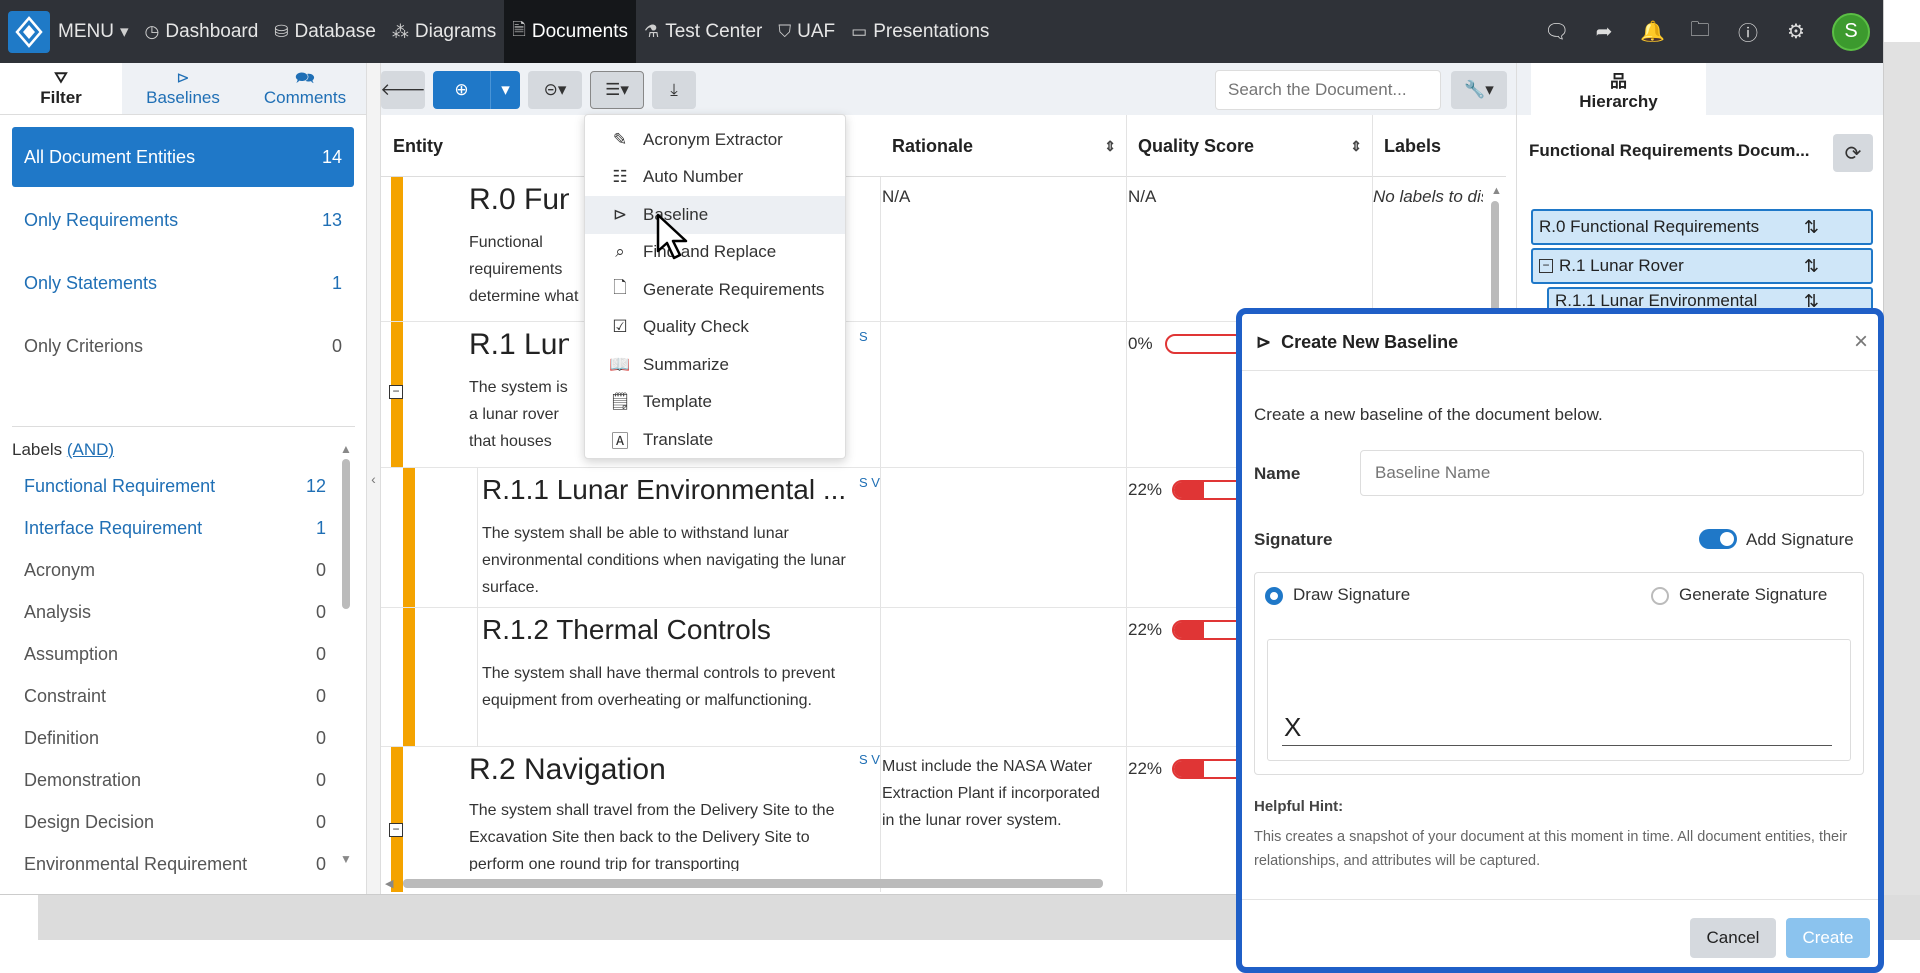 This screenshot has height=973, width=1920. What do you see at coordinates (1853, 153) in the screenshot?
I see `refresh-button: ⟳` at bounding box center [1853, 153].